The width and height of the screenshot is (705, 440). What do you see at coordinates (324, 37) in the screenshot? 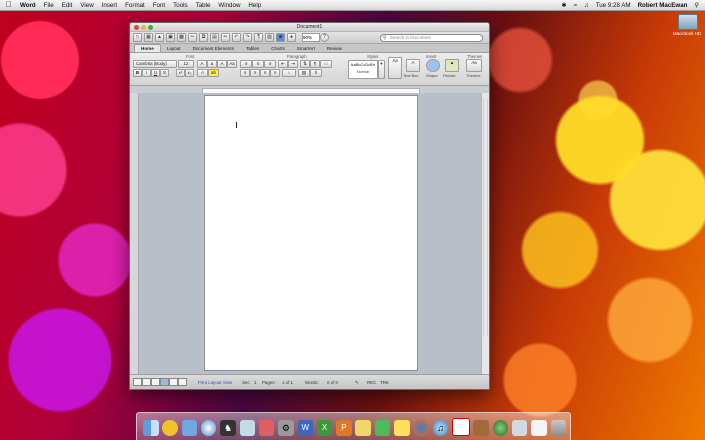
I see `help-icon: ?` at bounding box center [324, 37].